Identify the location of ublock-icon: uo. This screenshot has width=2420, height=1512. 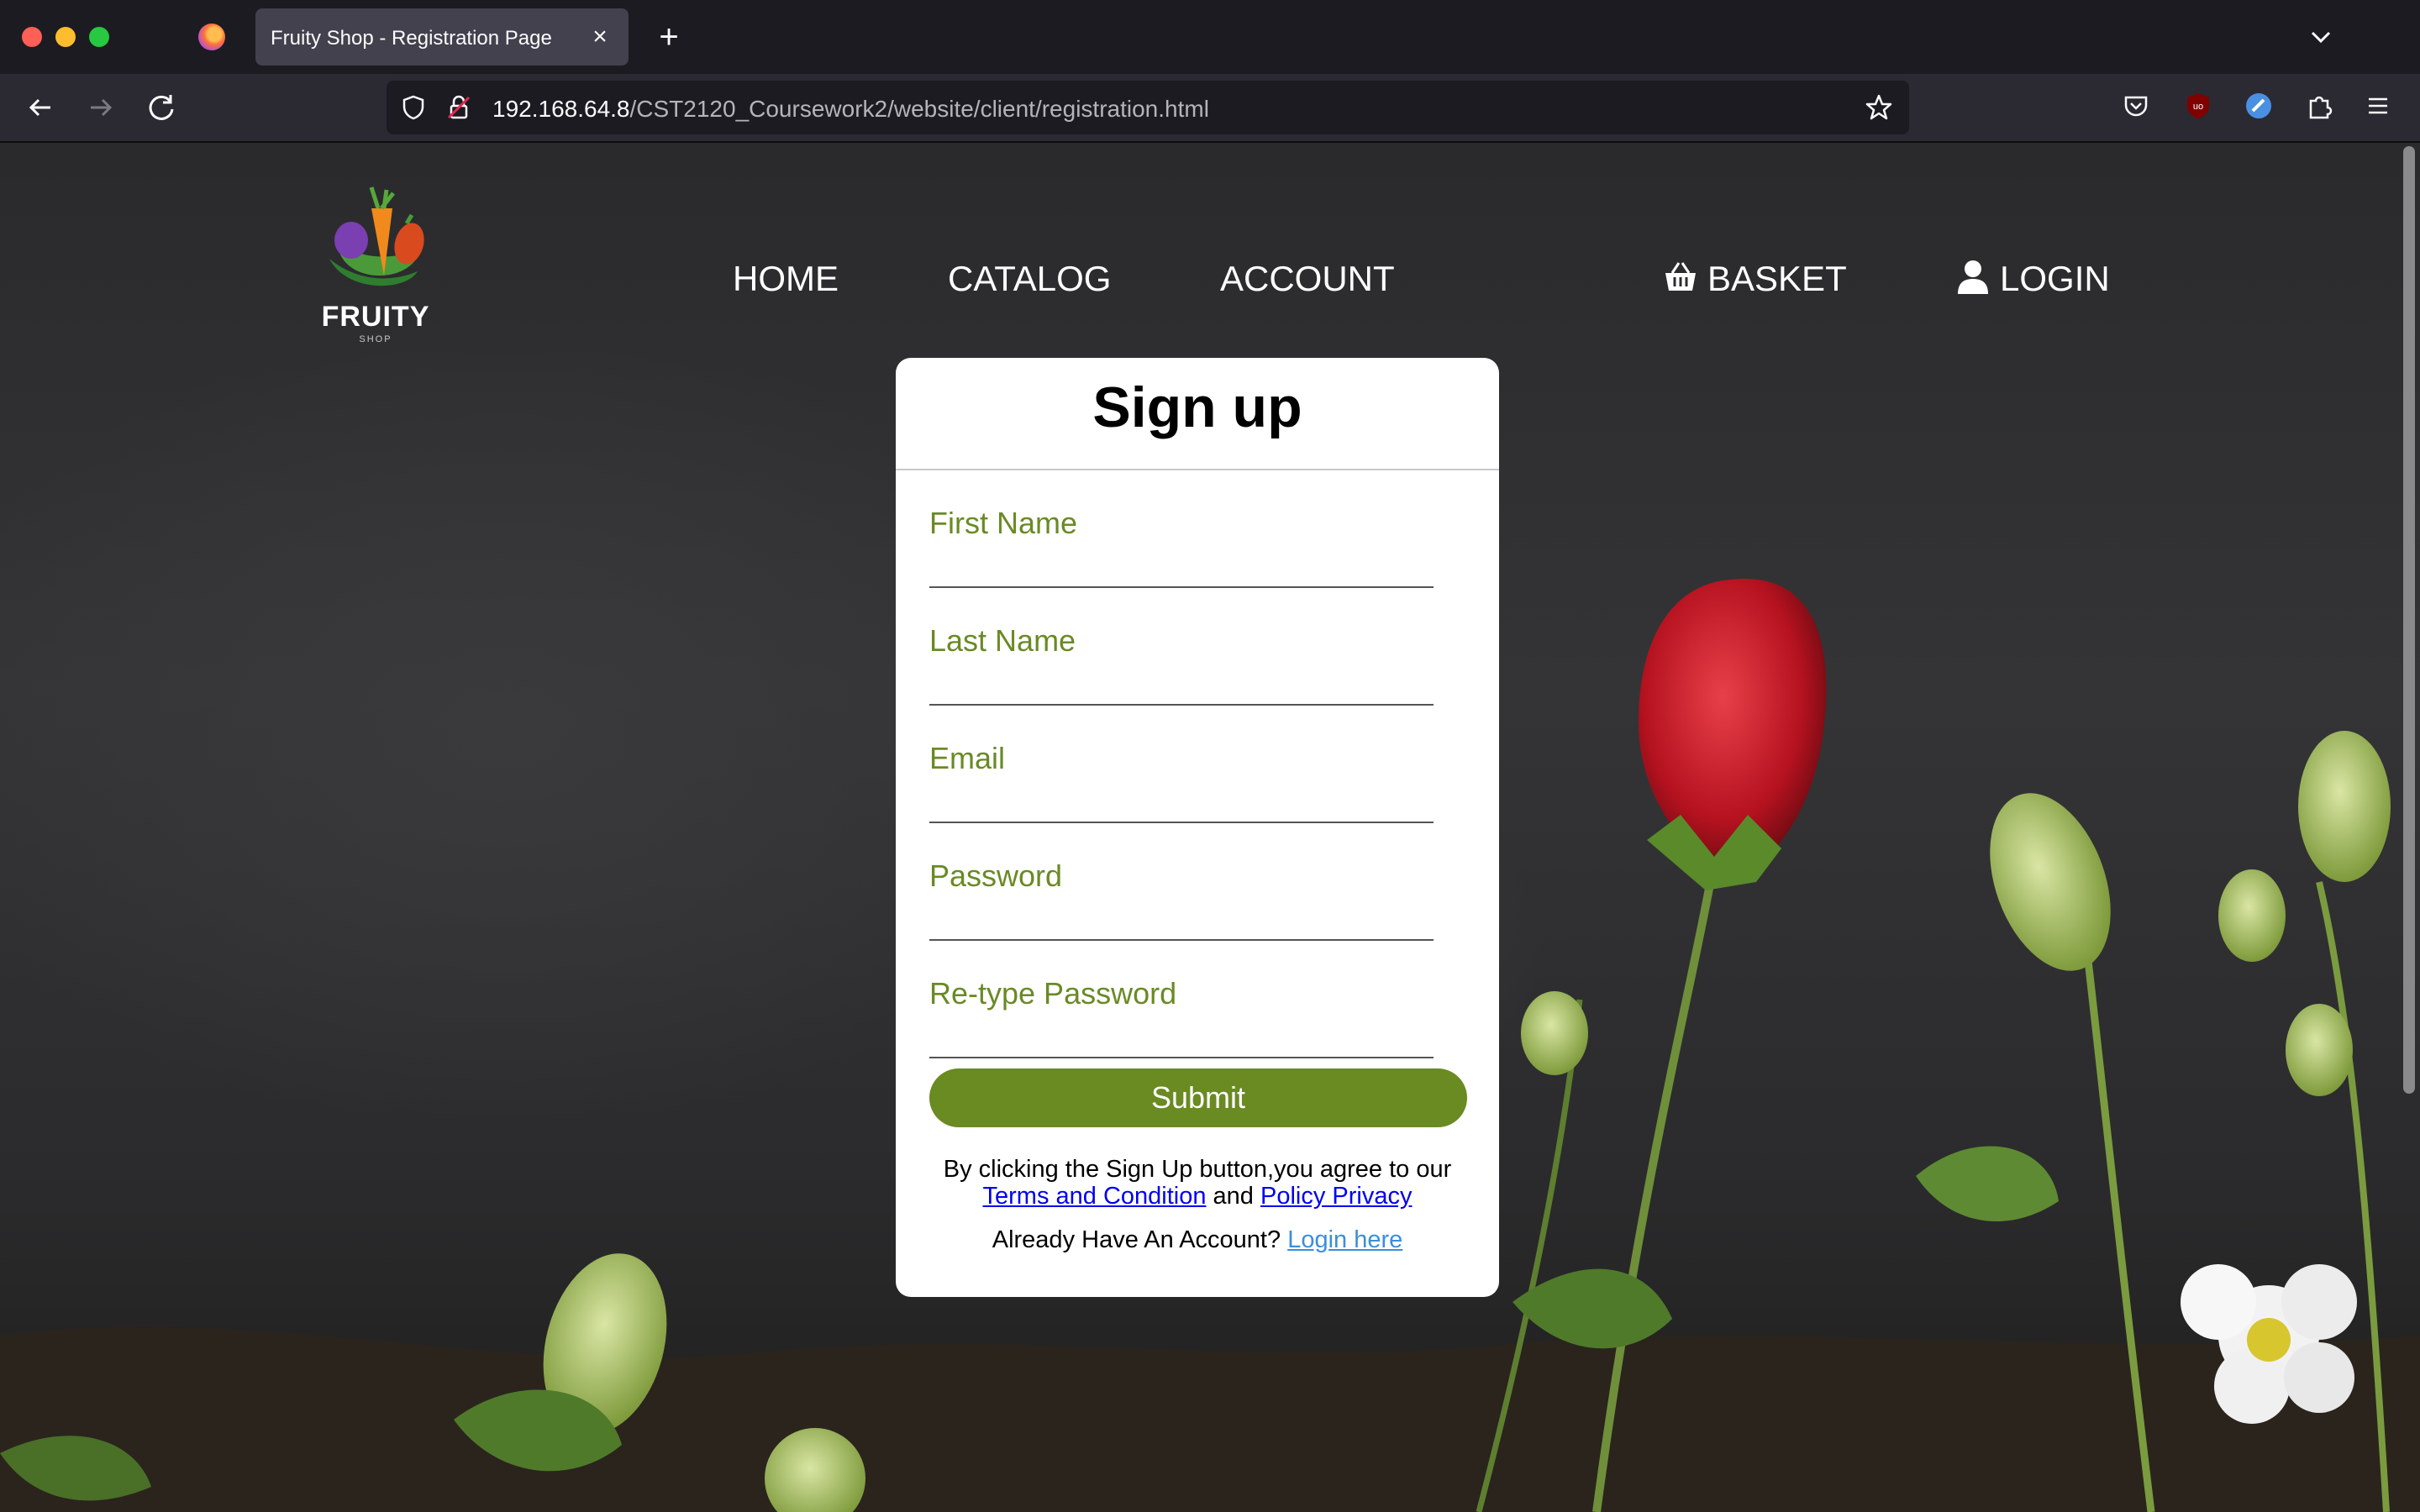
(2198, 106).